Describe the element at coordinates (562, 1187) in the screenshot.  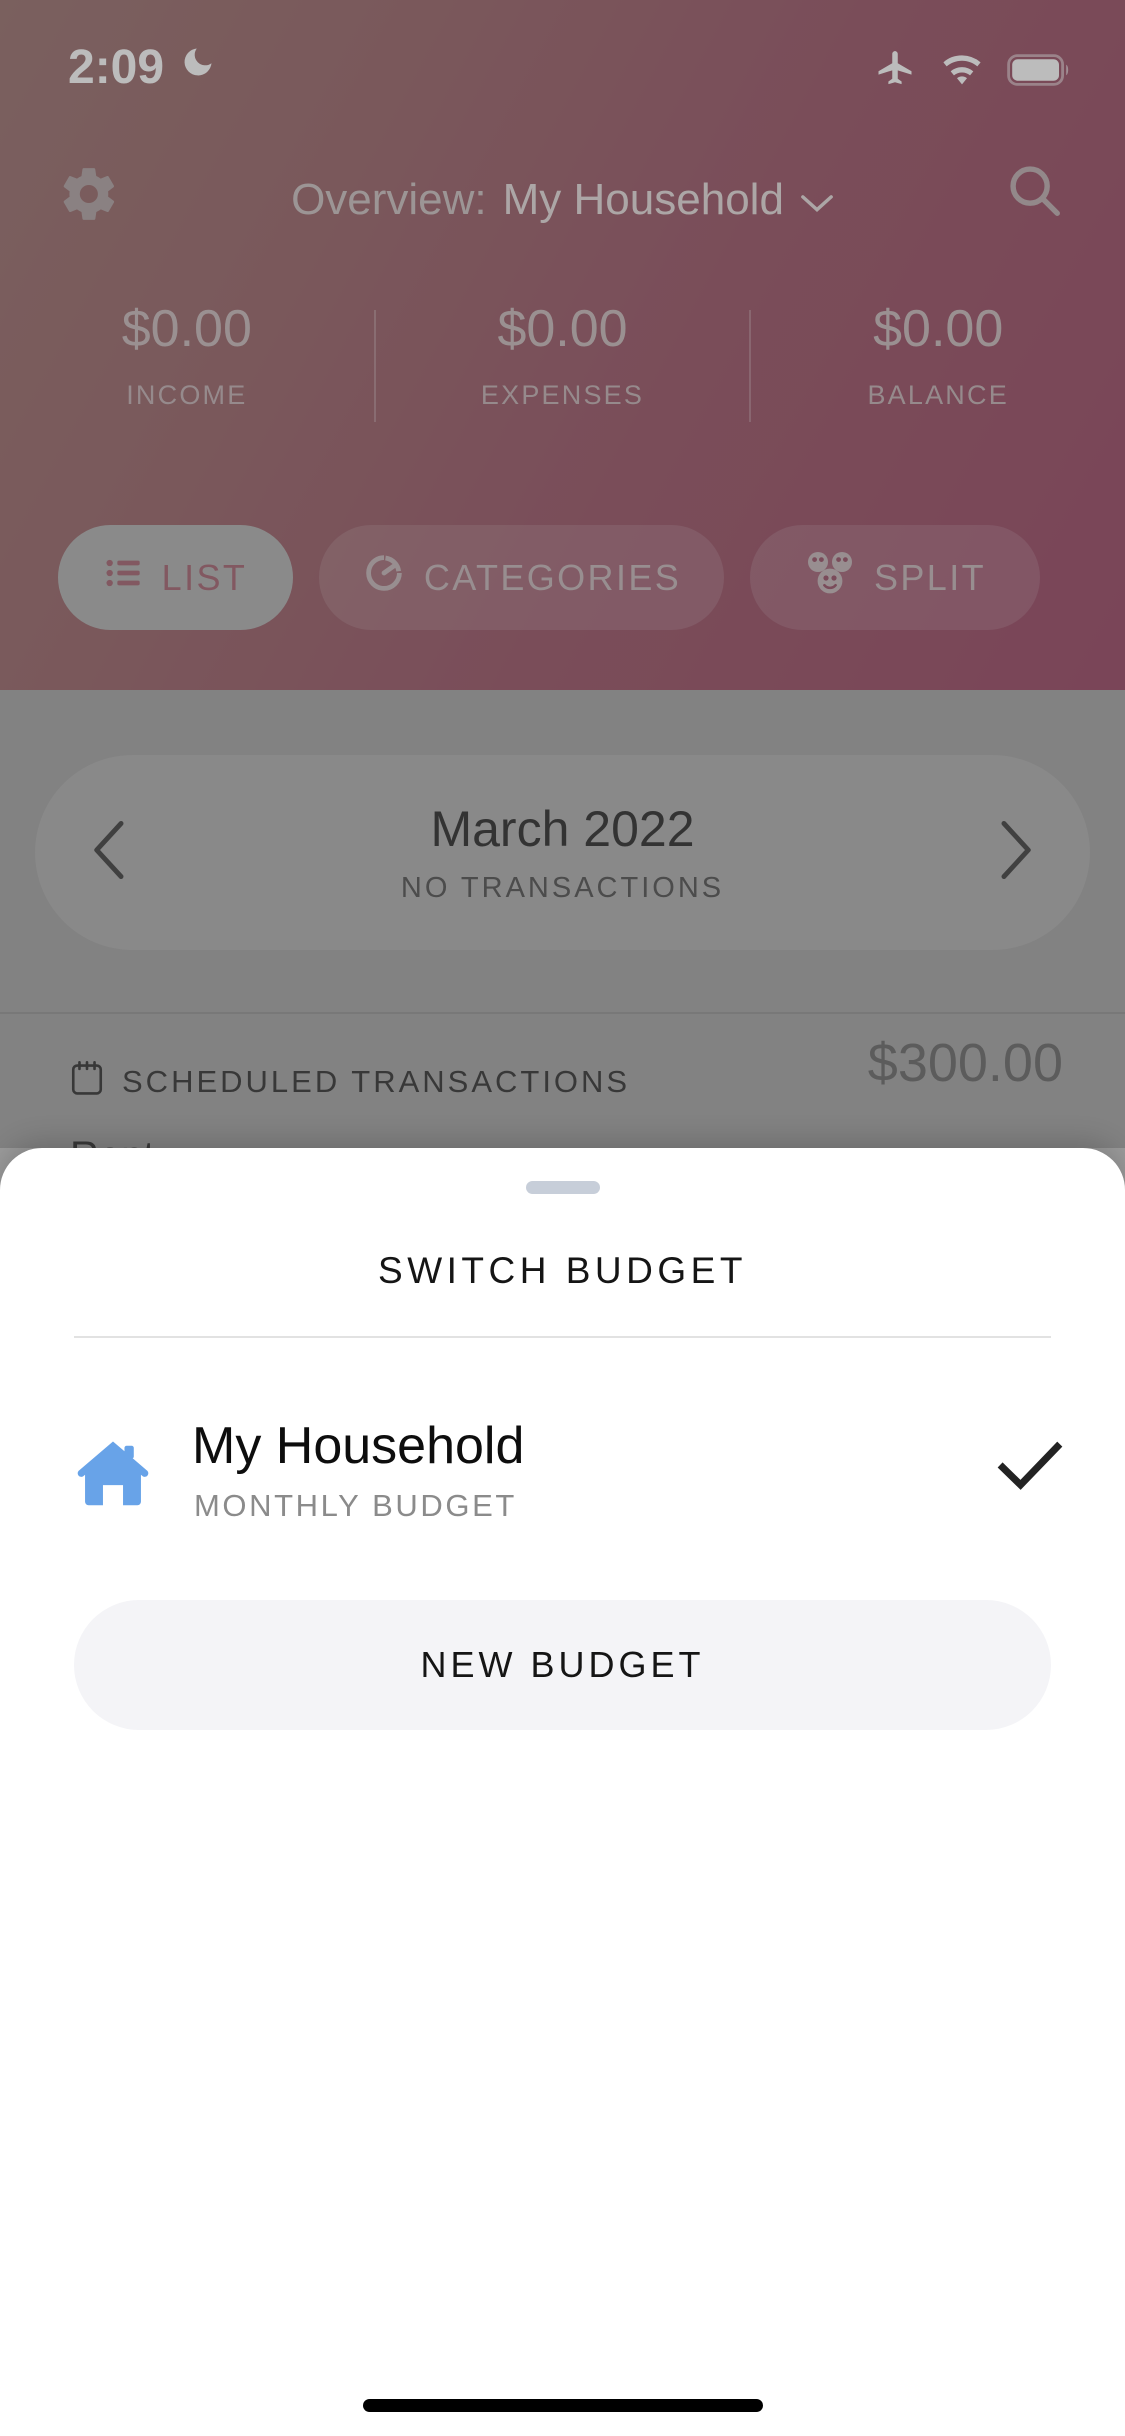
I see `drag-handle` at that location.